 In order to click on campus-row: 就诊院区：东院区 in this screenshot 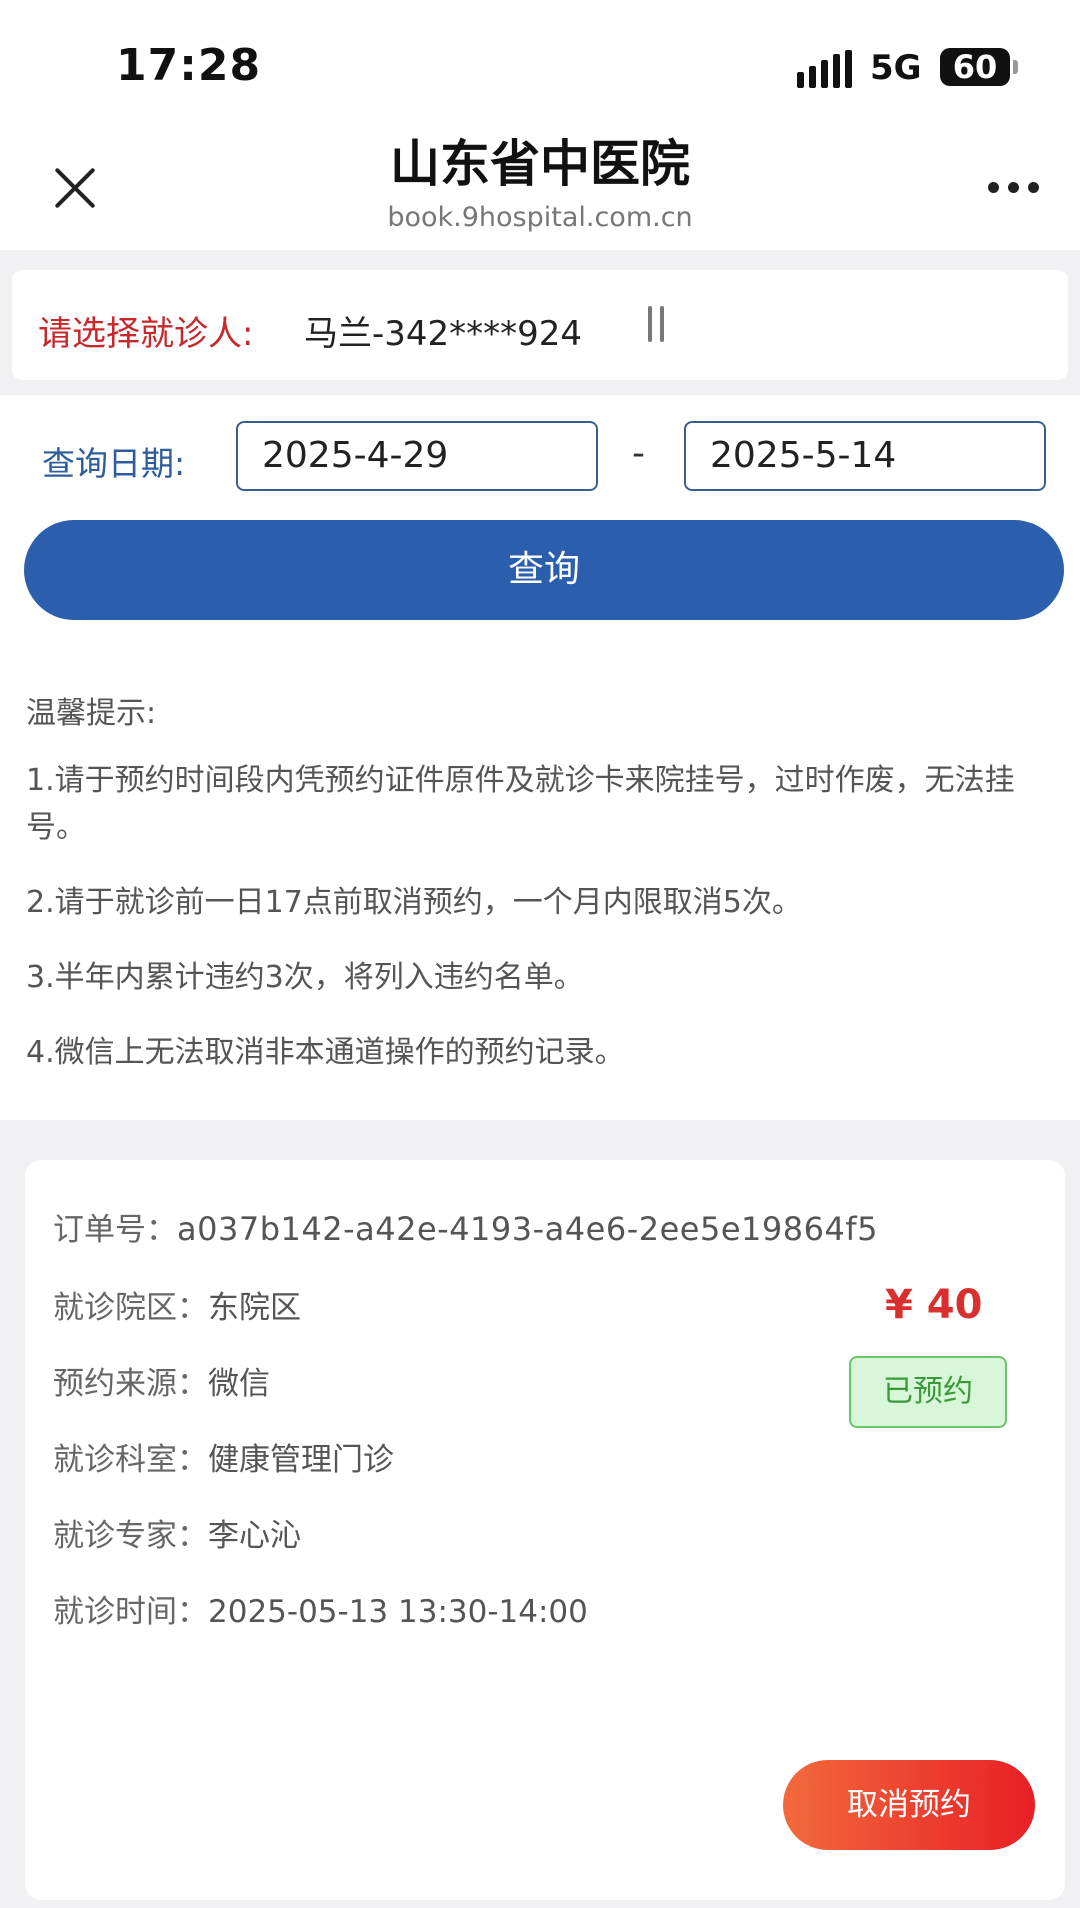, I will do `click(177, 1304)`.